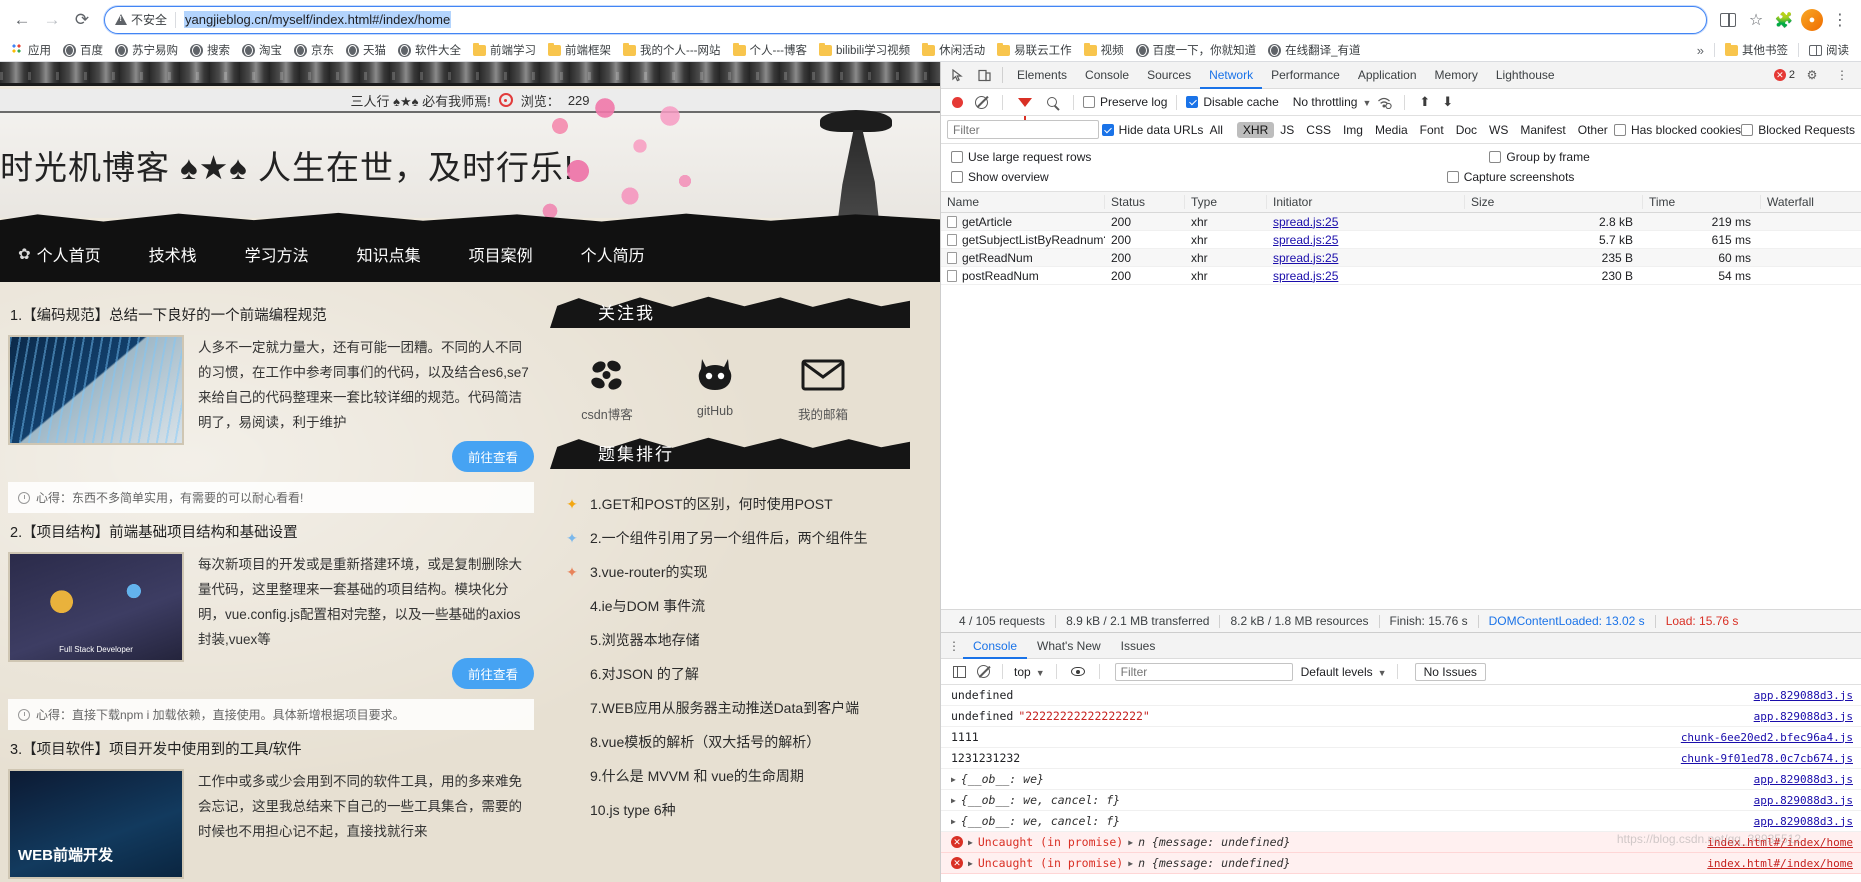 The height and width of the screenshot is (882, 1861). What do you see at coordinates (1450, 671) in the screenshot?
I see `no-issues-button: No Issues` at bounding box center [1450, 671].